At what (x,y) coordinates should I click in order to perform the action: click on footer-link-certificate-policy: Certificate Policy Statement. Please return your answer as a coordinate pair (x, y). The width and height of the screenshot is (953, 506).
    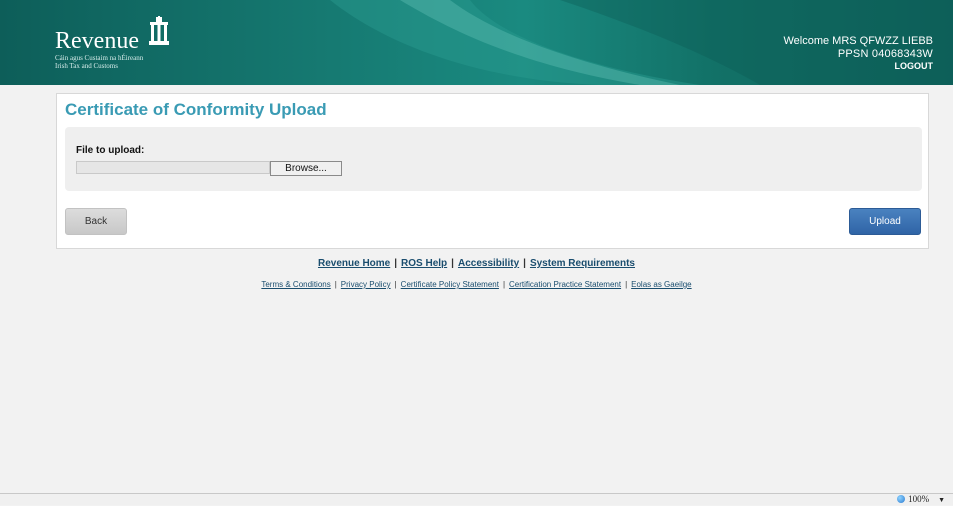
    Looking at the image, I should click on (450, 284).